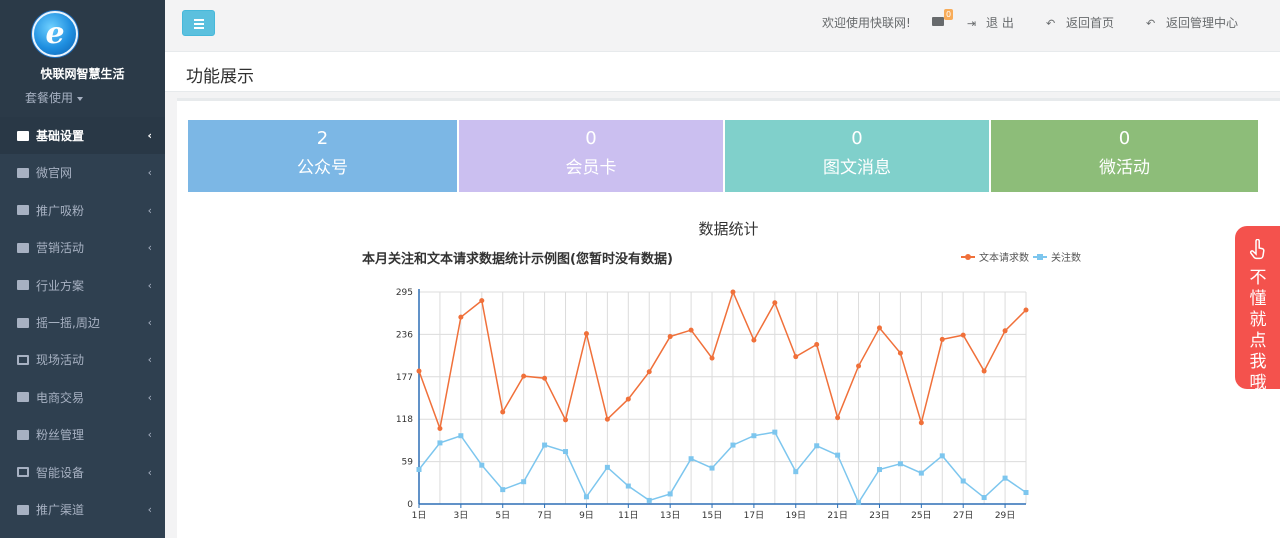  I want to click on bullhorn-icon, so click(23, 509).